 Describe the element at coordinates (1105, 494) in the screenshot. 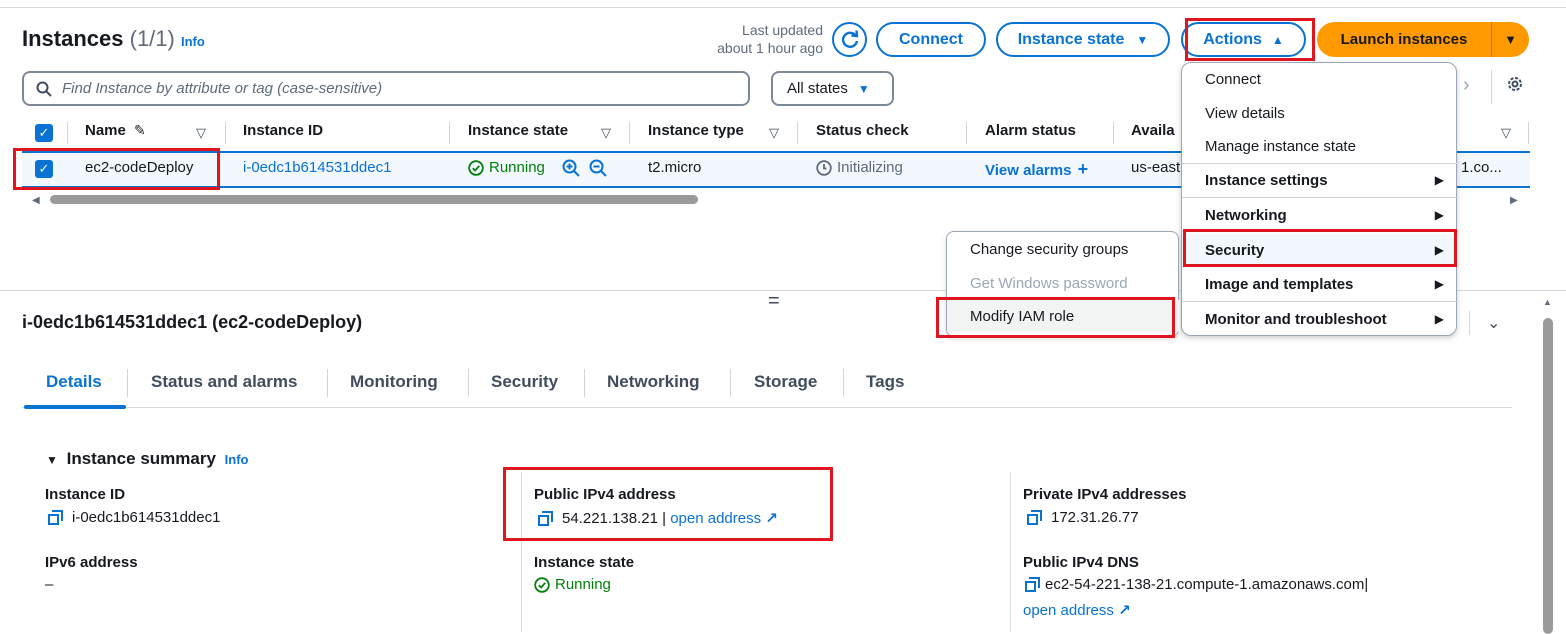

I see `private-ipv4-label: Private IPv4 addresses` at that location.